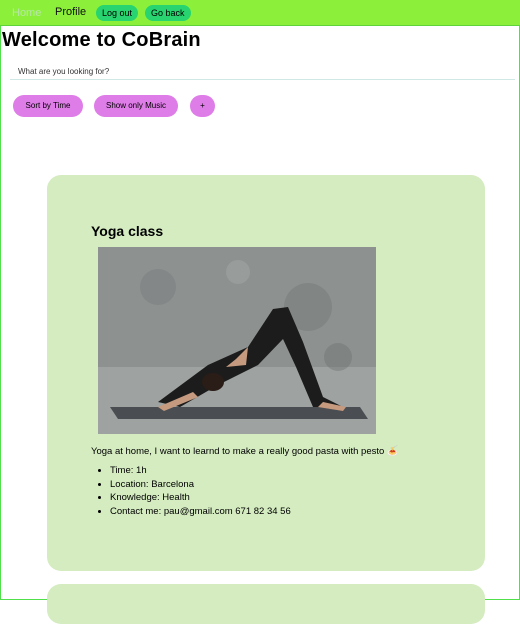  I want to click on go-back-button: Go back, so click(168, 13).